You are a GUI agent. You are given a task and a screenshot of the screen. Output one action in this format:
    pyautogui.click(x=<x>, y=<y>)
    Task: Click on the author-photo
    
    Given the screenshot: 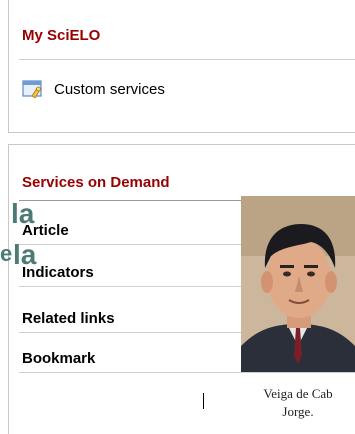 What is the action you would take?
    pyautogui.click(x=298, y=284)
    